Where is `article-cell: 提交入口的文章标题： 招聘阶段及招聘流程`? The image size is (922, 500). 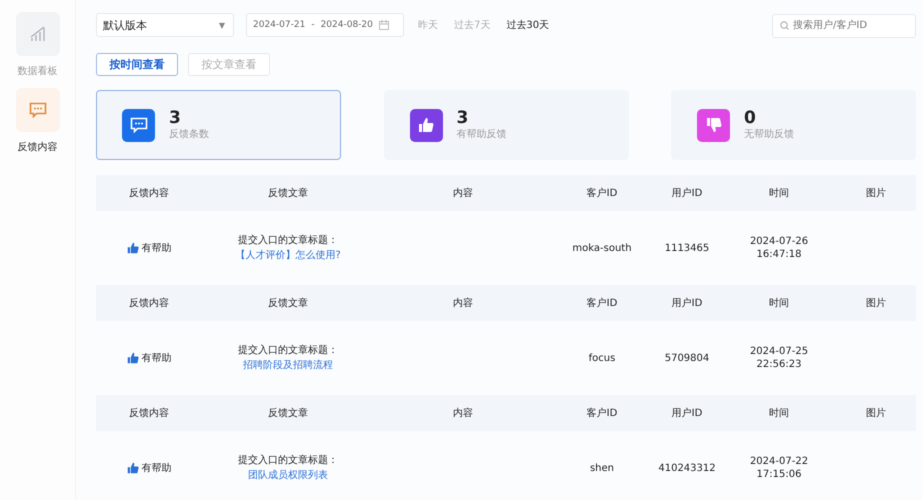 article-cell: 提交入口的文章标题： 招聘阶段及招聘流程 is located at coordinates (288, 358).